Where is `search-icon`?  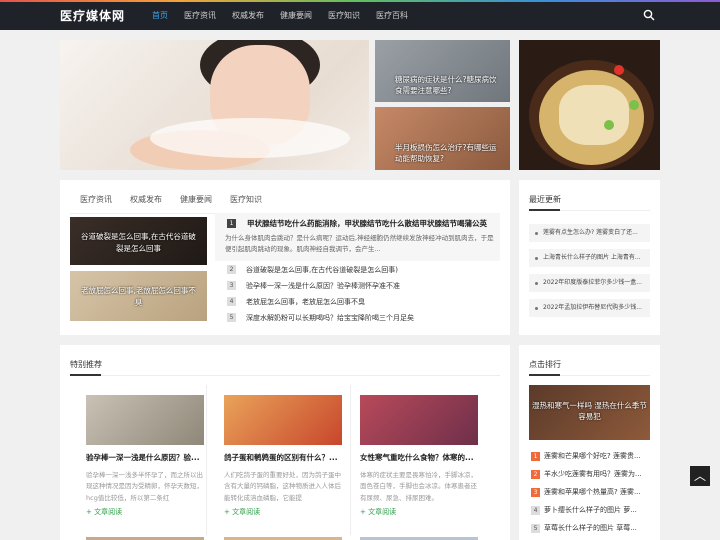 search-icon is located at coordinates (649, 15).